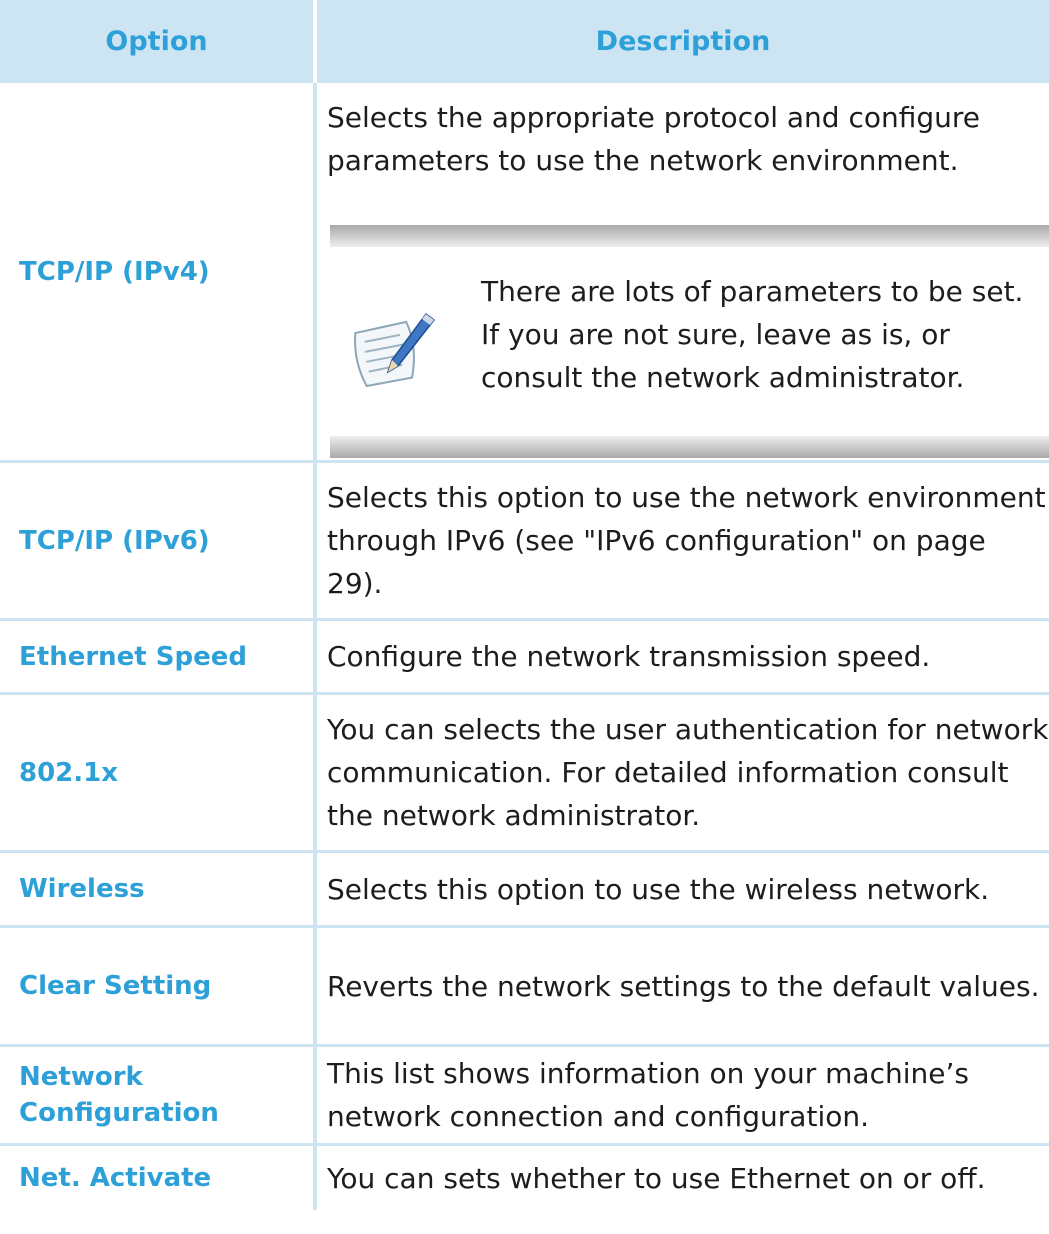 The image size is (1049, 1234). Describe the element at coordinates (133, 656) in the screenshot. I see `option-ethernet-speed: Ethernet Speed` at that location.